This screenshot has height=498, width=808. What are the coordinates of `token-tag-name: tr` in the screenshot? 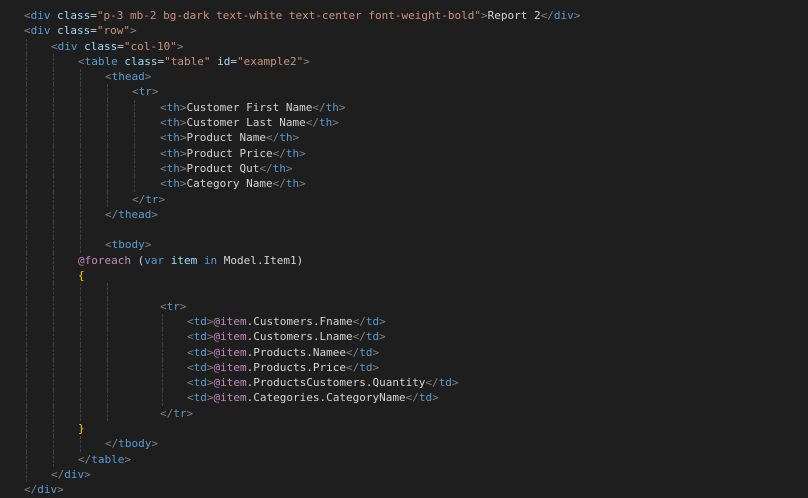 It's located at (145, 92).